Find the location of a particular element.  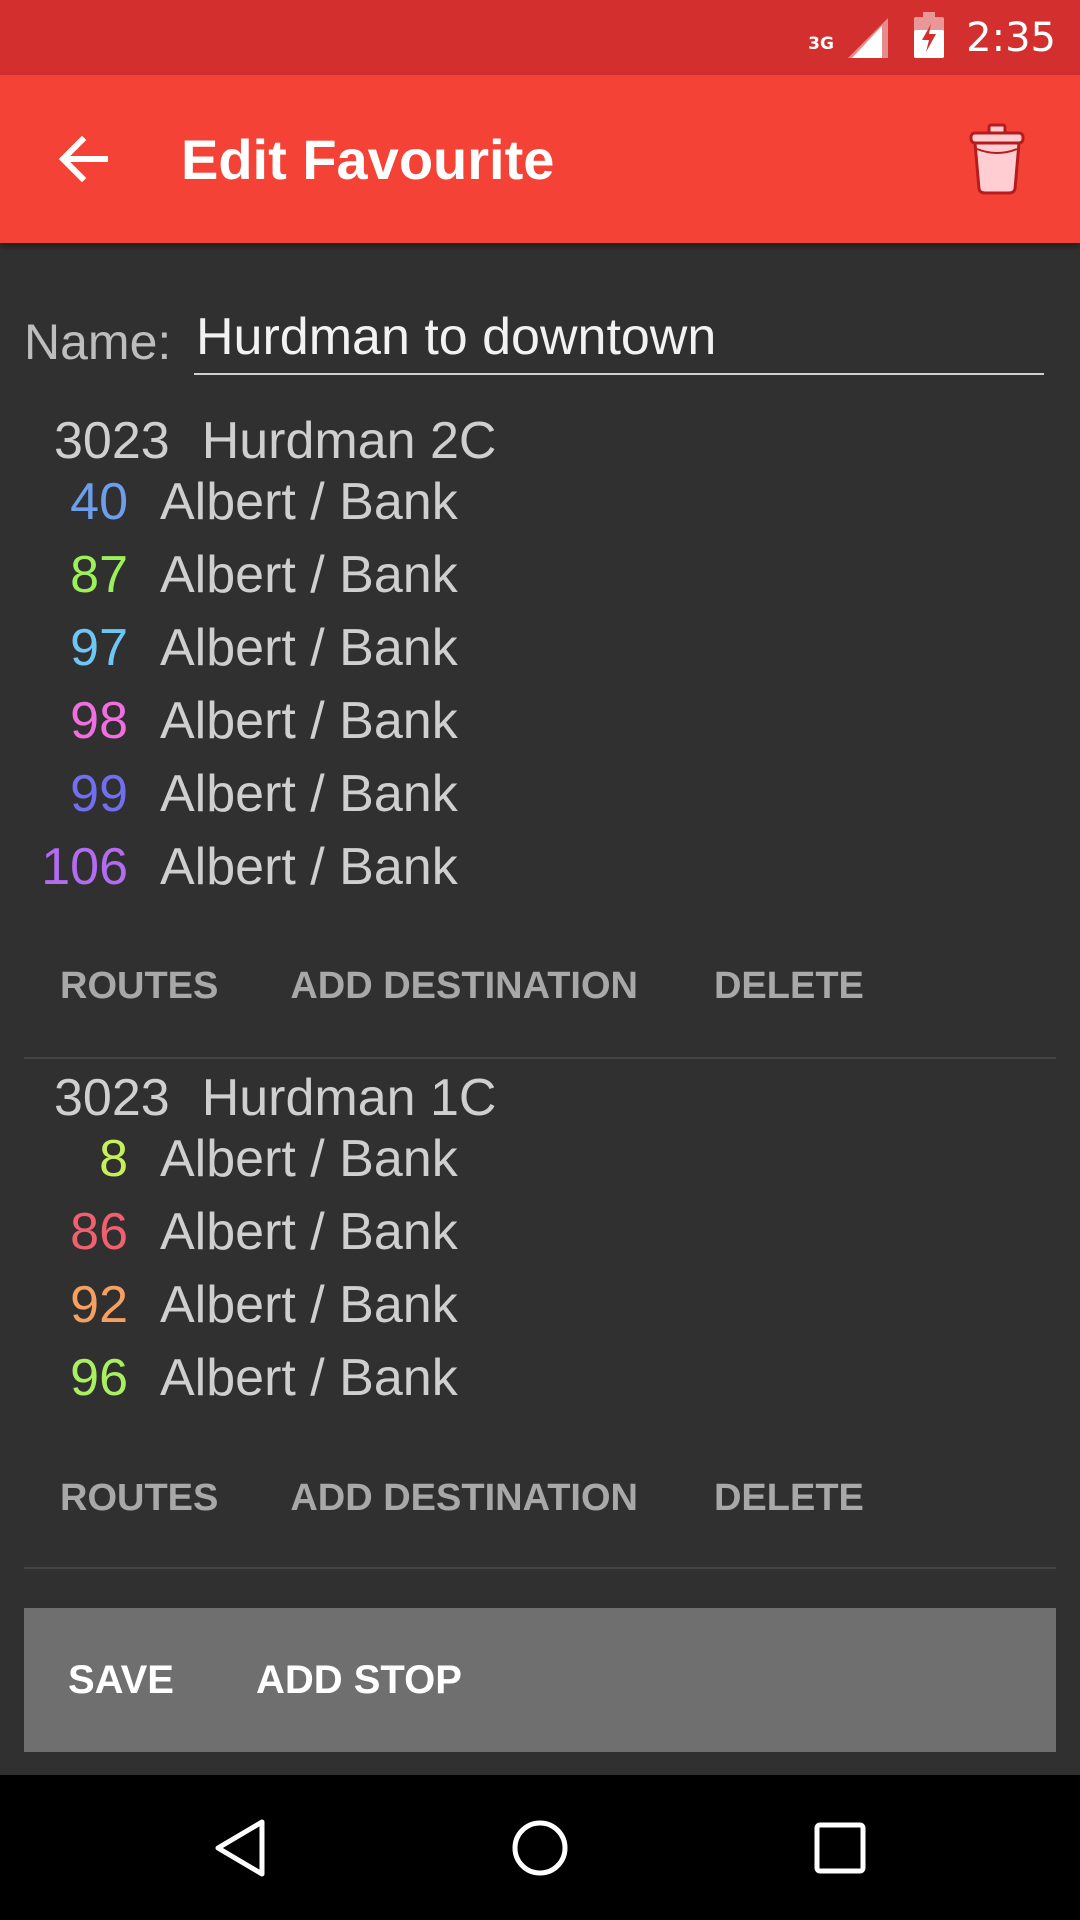

route-number: 87 is located at coordinates (99, 574).